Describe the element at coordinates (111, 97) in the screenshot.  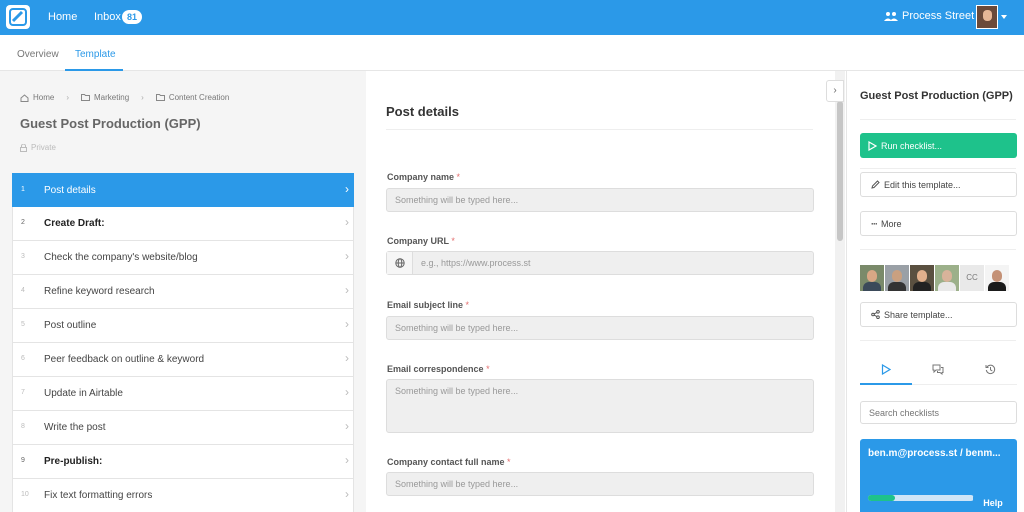
I see `breadcrumb-marketing: Marketing` at that location.